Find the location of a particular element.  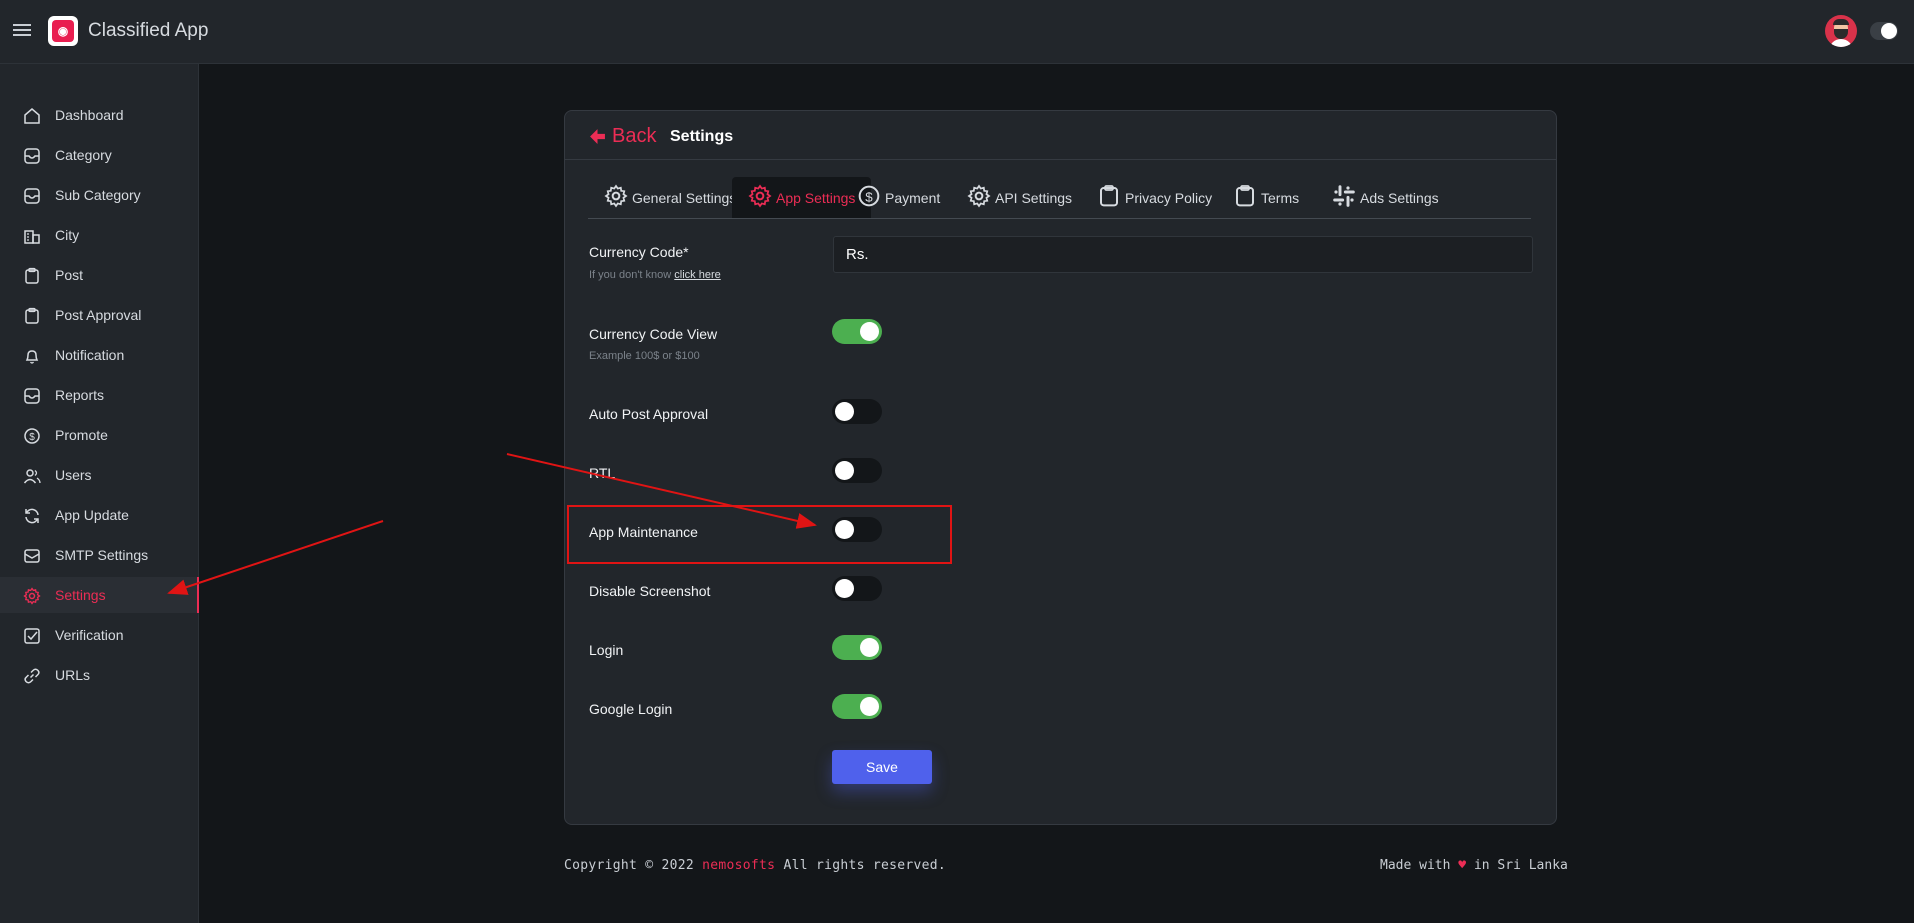

sidebar-item-label: Sub Category is located at coordinates (98, 195).